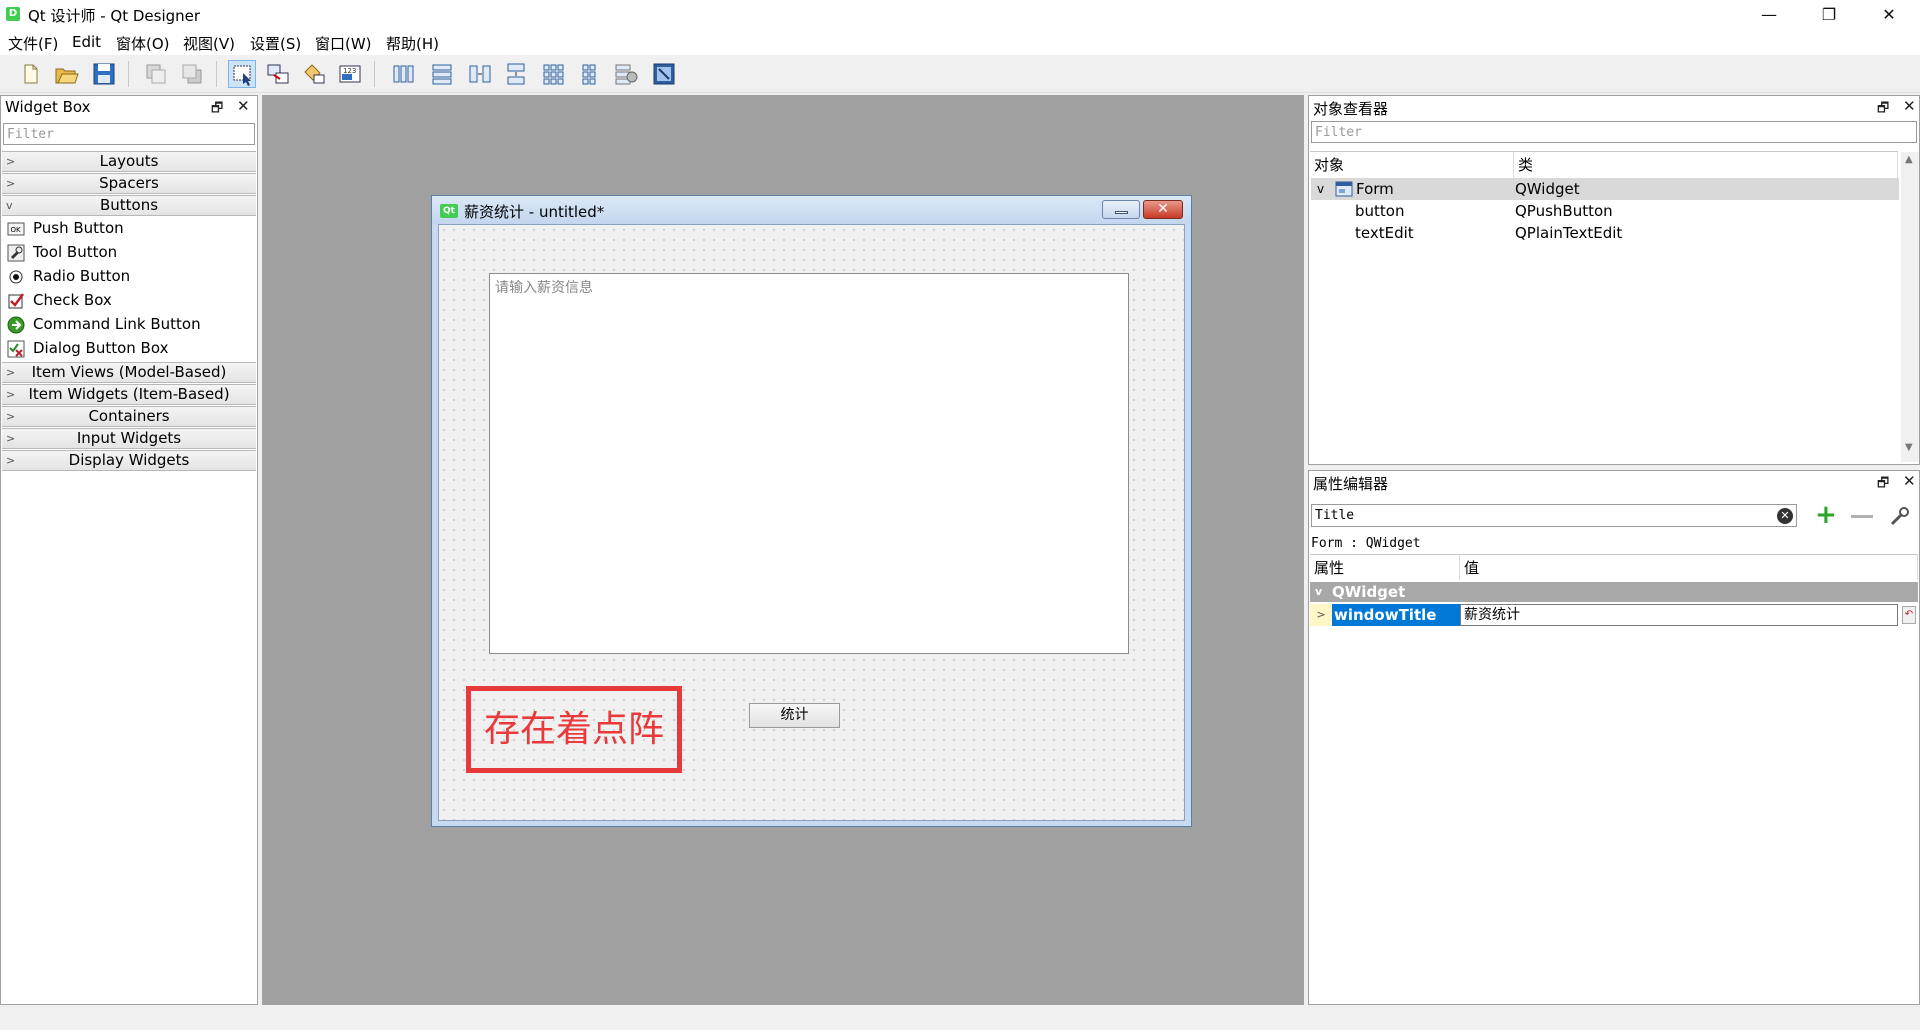  Describe the element at coordinates (1909, 447) in the screenshot. I see `scroll-down-icon: ▼` at that location.